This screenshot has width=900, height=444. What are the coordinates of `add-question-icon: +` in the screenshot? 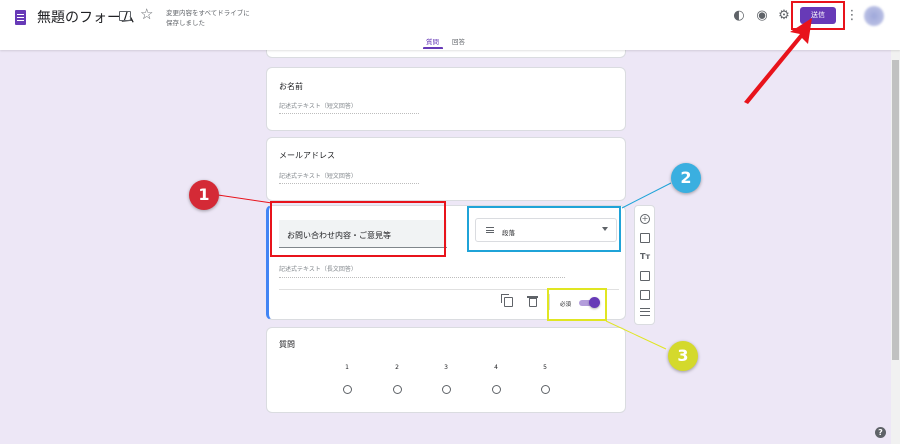 It's located at (645, 219).